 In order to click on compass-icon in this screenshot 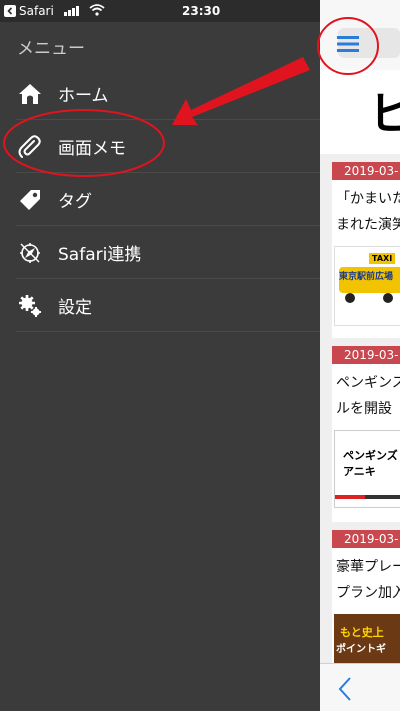, I will do `click(30, 253)`.